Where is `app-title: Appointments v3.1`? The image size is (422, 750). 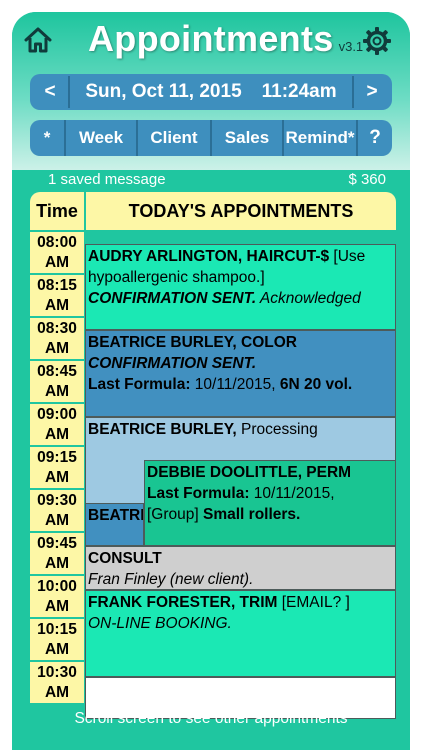
app-title: Appointments v3.1 is located at coordinates (225, 41).